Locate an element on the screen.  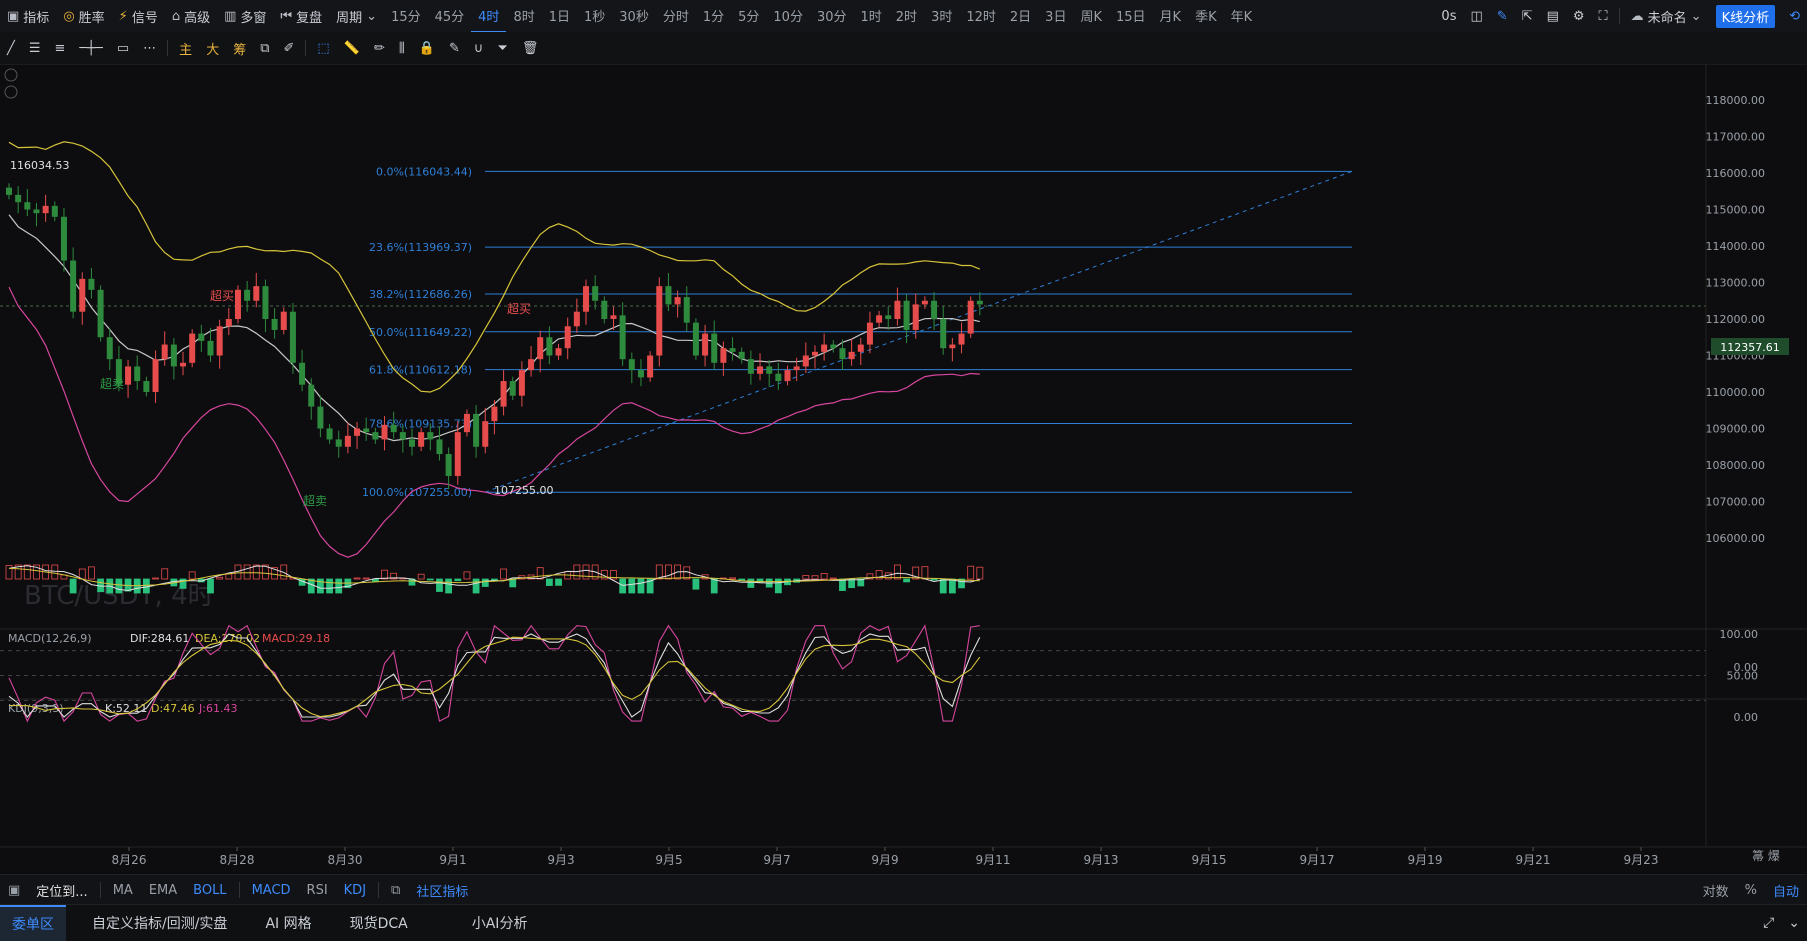
log-scale-toggle: 对数 is located at coordinates (1716, 890).